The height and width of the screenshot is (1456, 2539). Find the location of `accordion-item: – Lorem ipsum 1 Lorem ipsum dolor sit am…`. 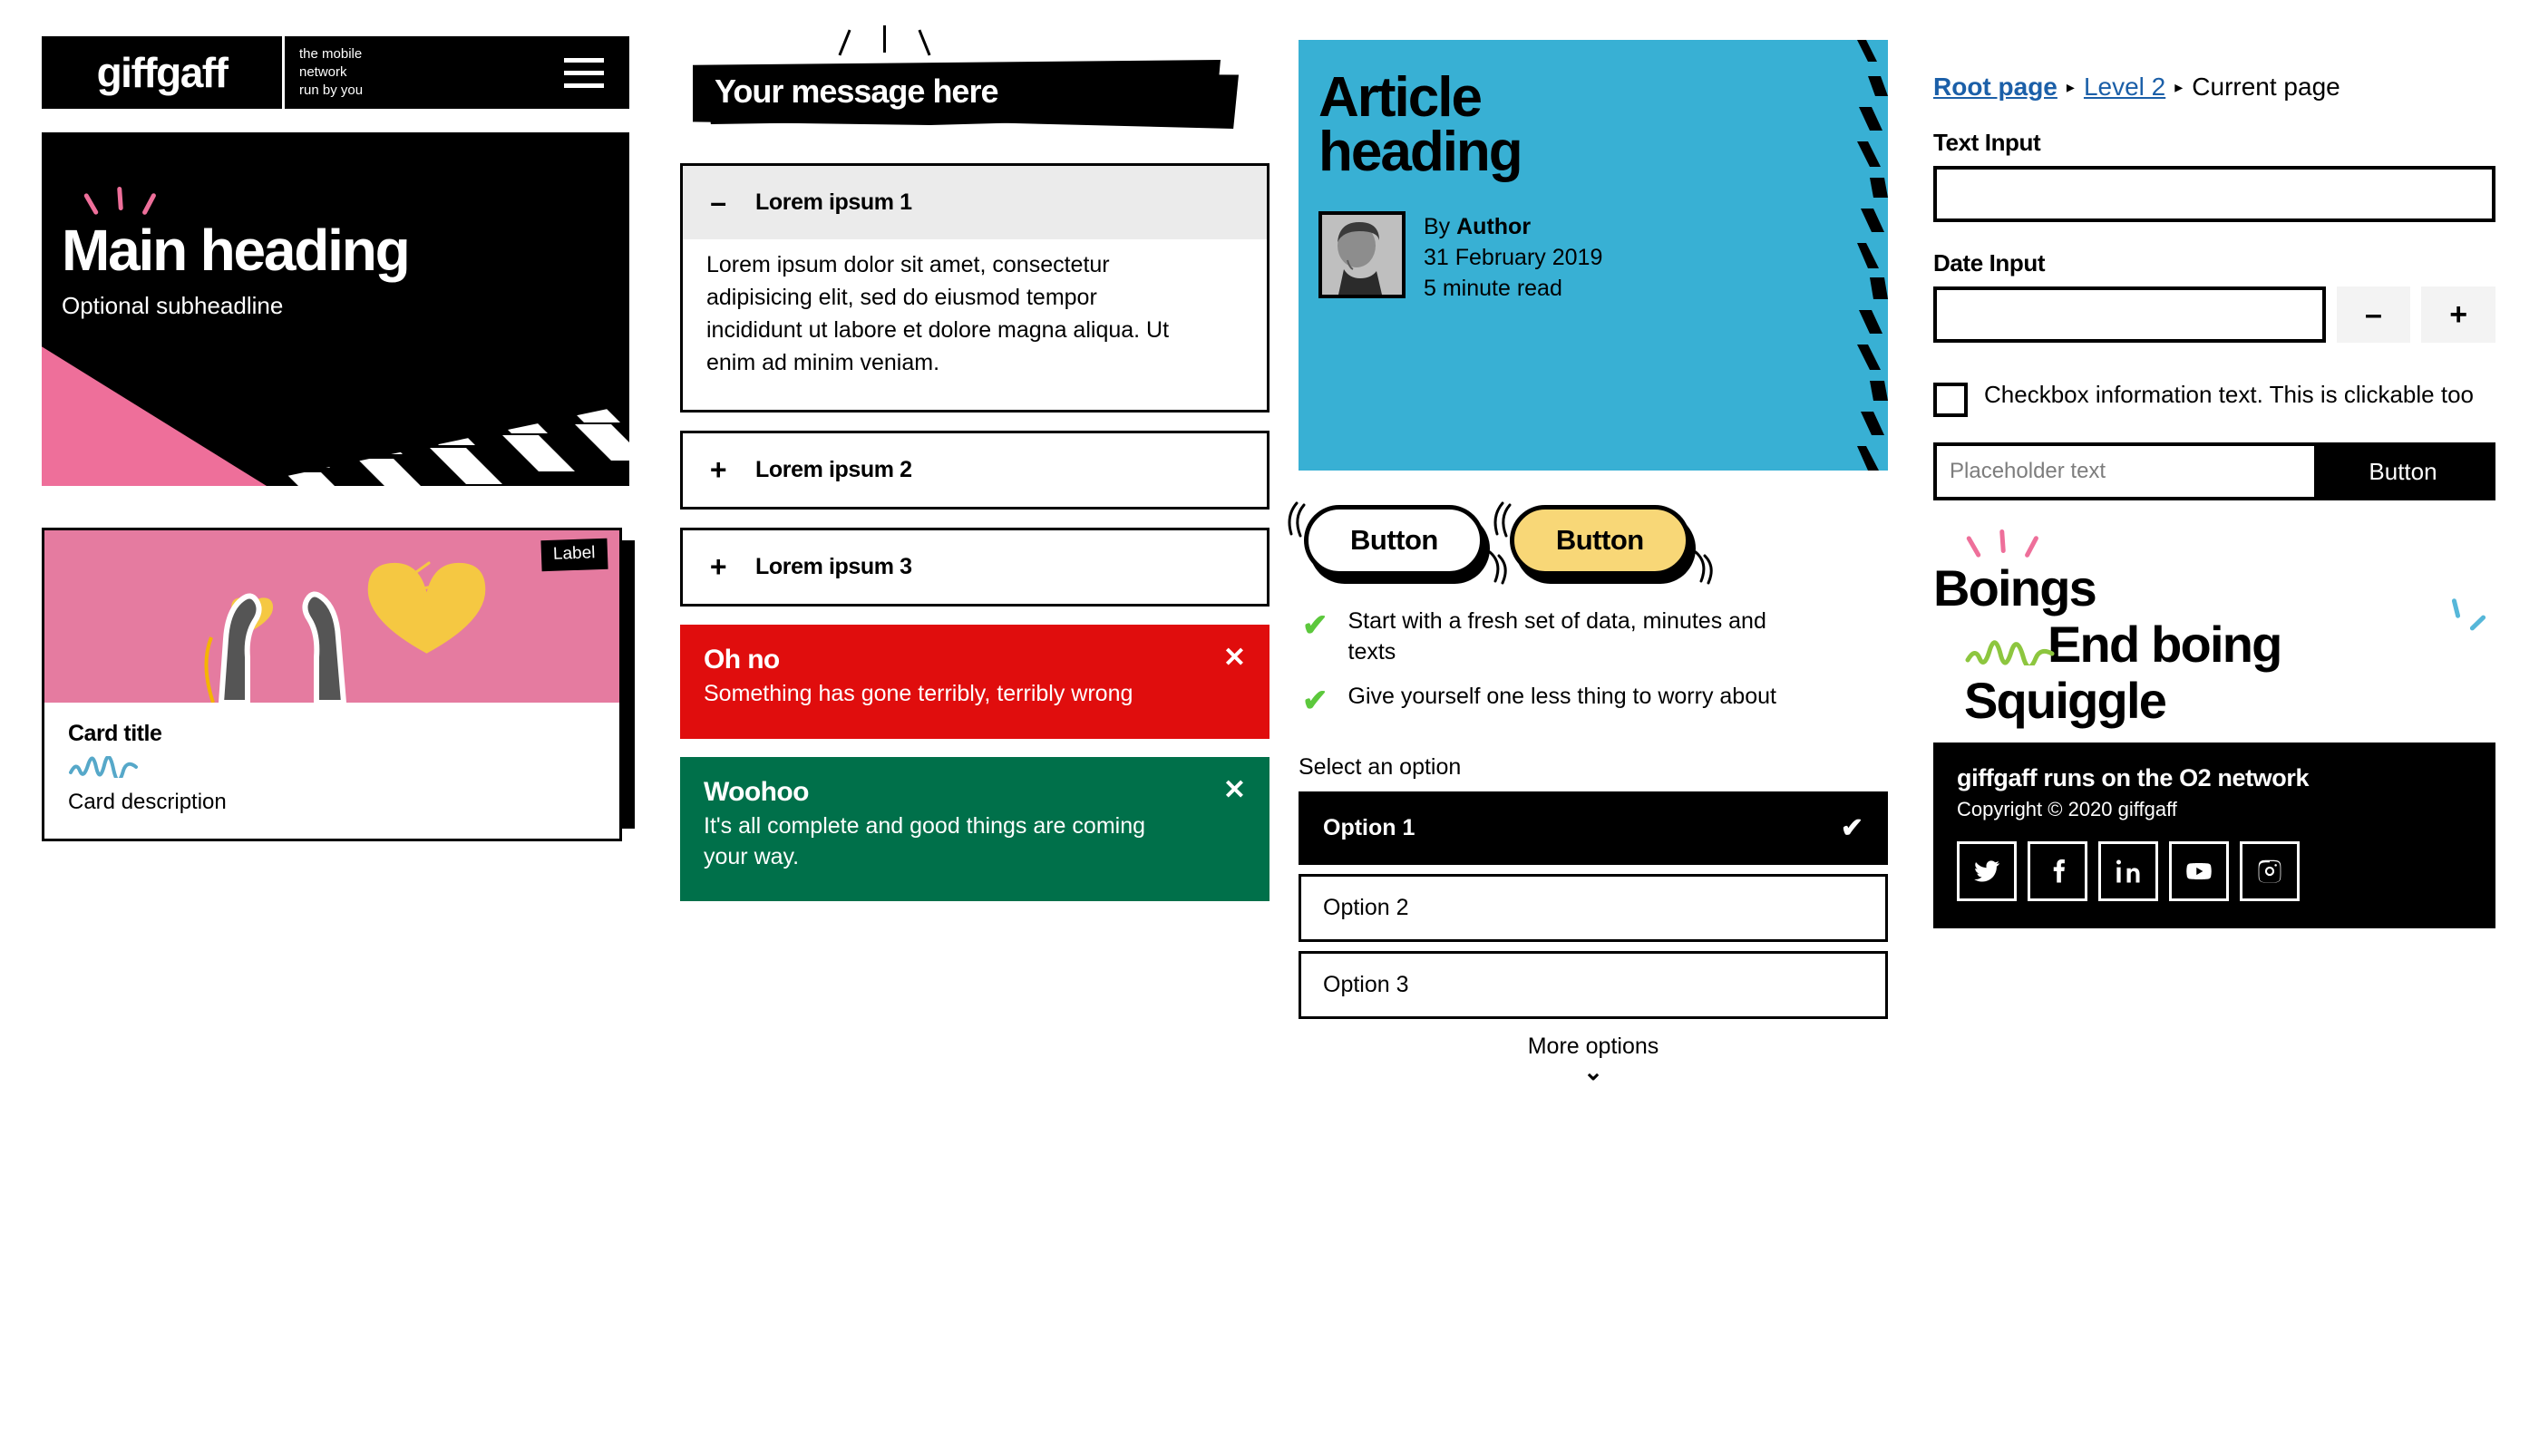

accordion-item: – Lorem ipsum 1 Lorem ipsum dolor sit am… is located at coordinates (975, 288).